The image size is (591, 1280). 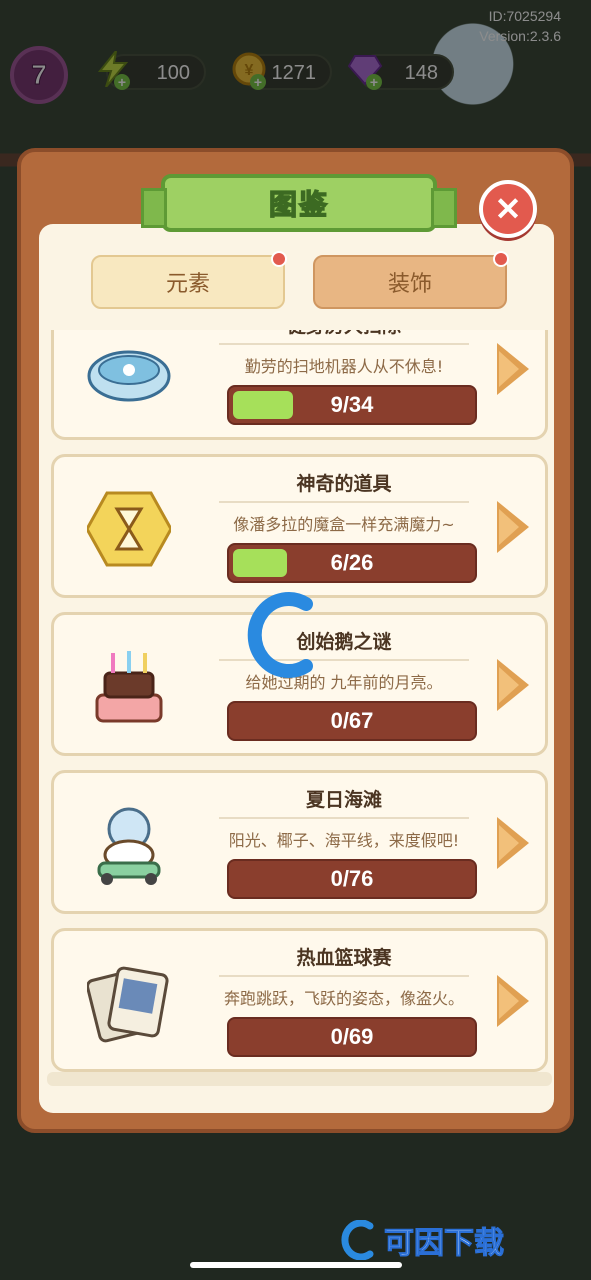 What do you see at coordinates (296, 1265) in the screenshot?
I see `home-indicator` at bounding box center [296, 1265].